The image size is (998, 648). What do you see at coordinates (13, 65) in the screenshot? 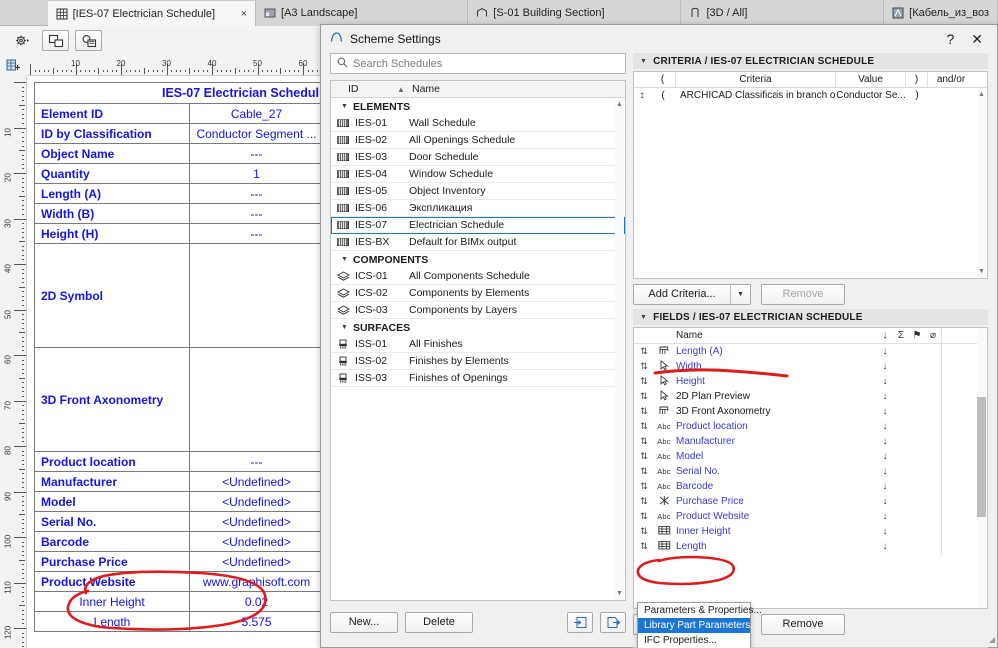
I see `ruler-origin-button` at bounding box center [13, 65].